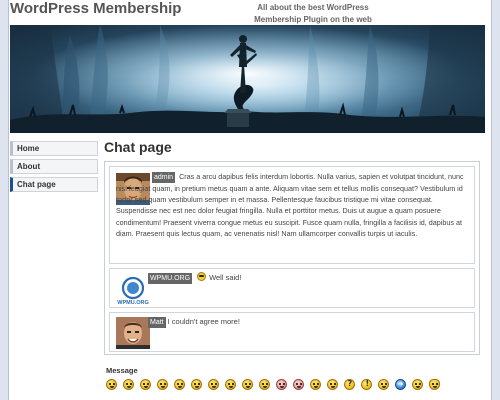 This screenshot has height=400, width=500. I want to click on matt-photo-icon, so click(133, 333).